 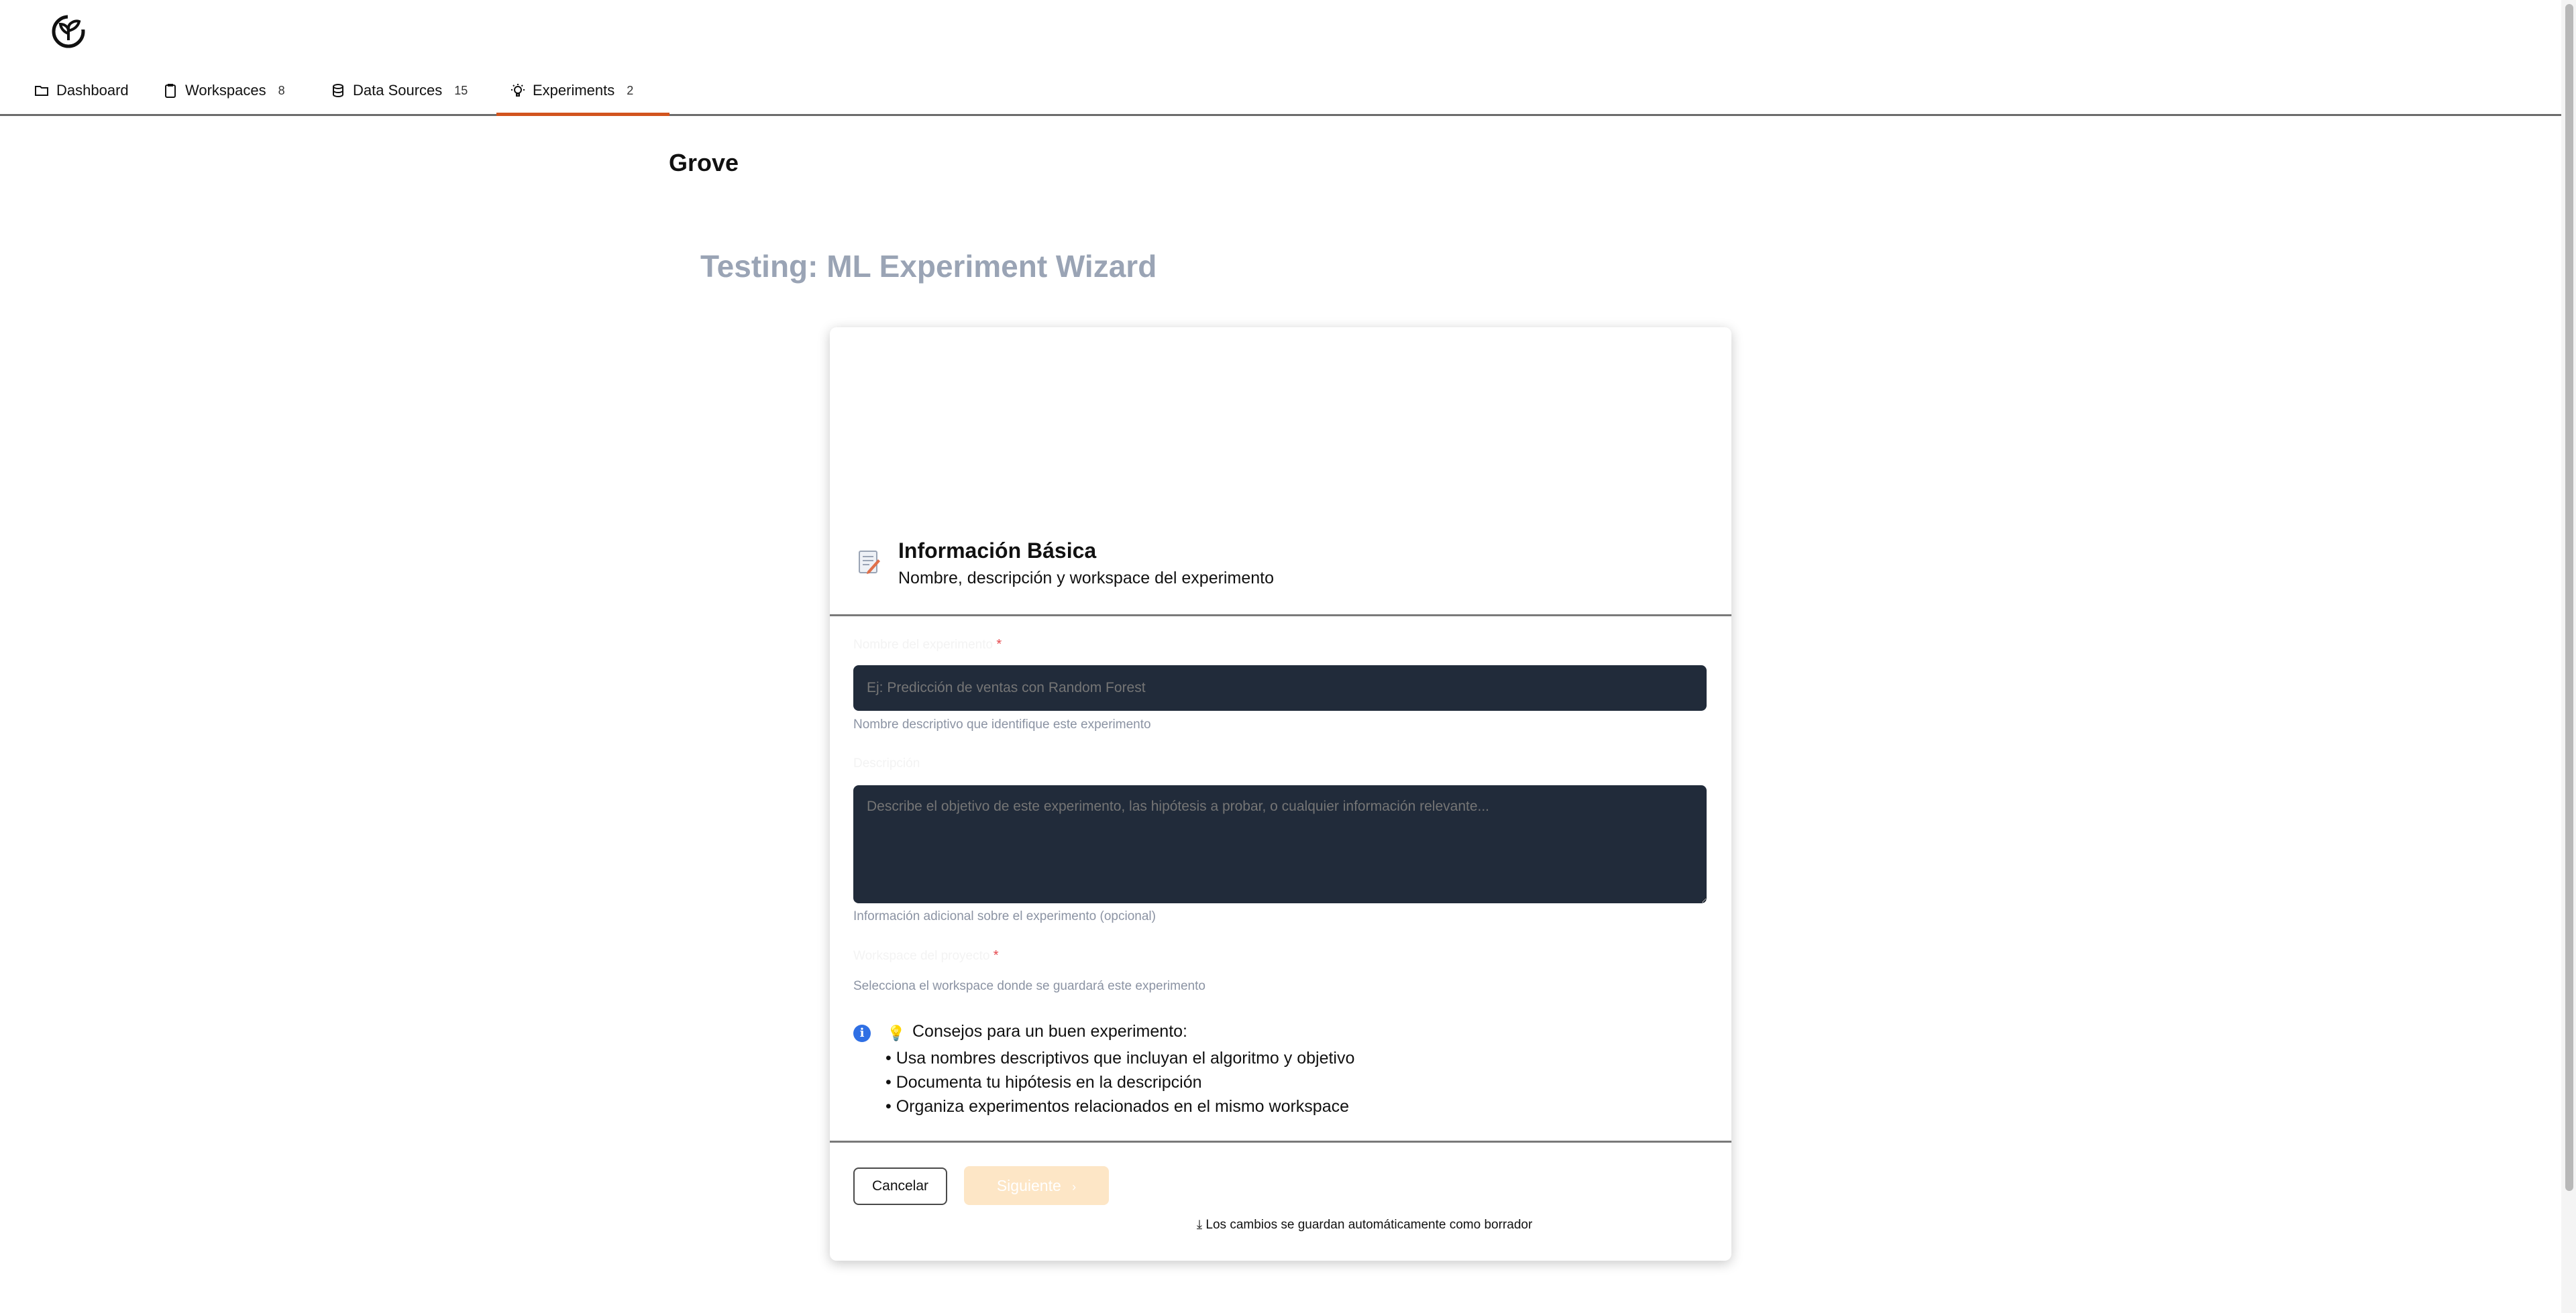 What do you see at coordinates (923, 645) in the screenshot?
I see `name-label-text: Nombre del experimento` at bounding box center [923, 645].